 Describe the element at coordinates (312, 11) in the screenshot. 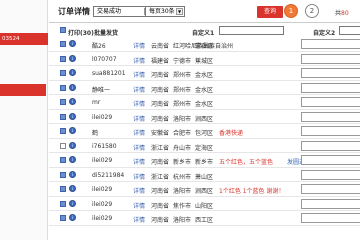

I see `page-2-button: 2` at that location.